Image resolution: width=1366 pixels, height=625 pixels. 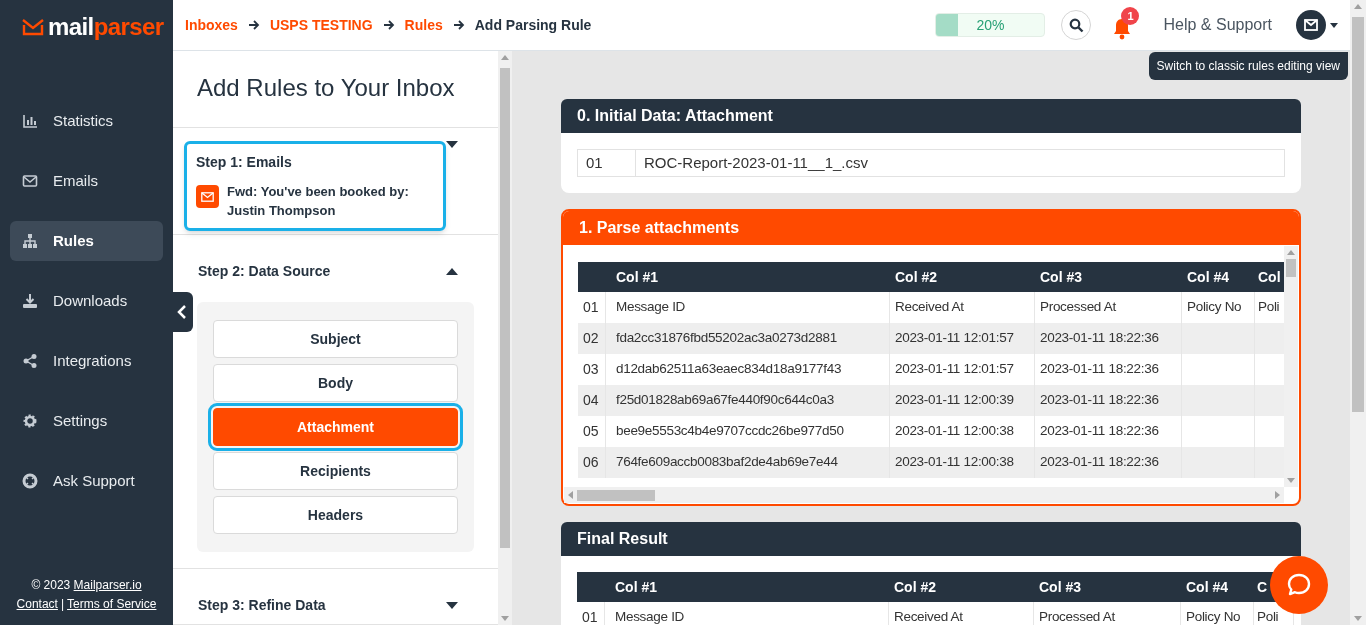 What do you see at coordinates (37, 604) in the screenshot?
I see `contact-link: Contact` at bounding box center [37, 604].